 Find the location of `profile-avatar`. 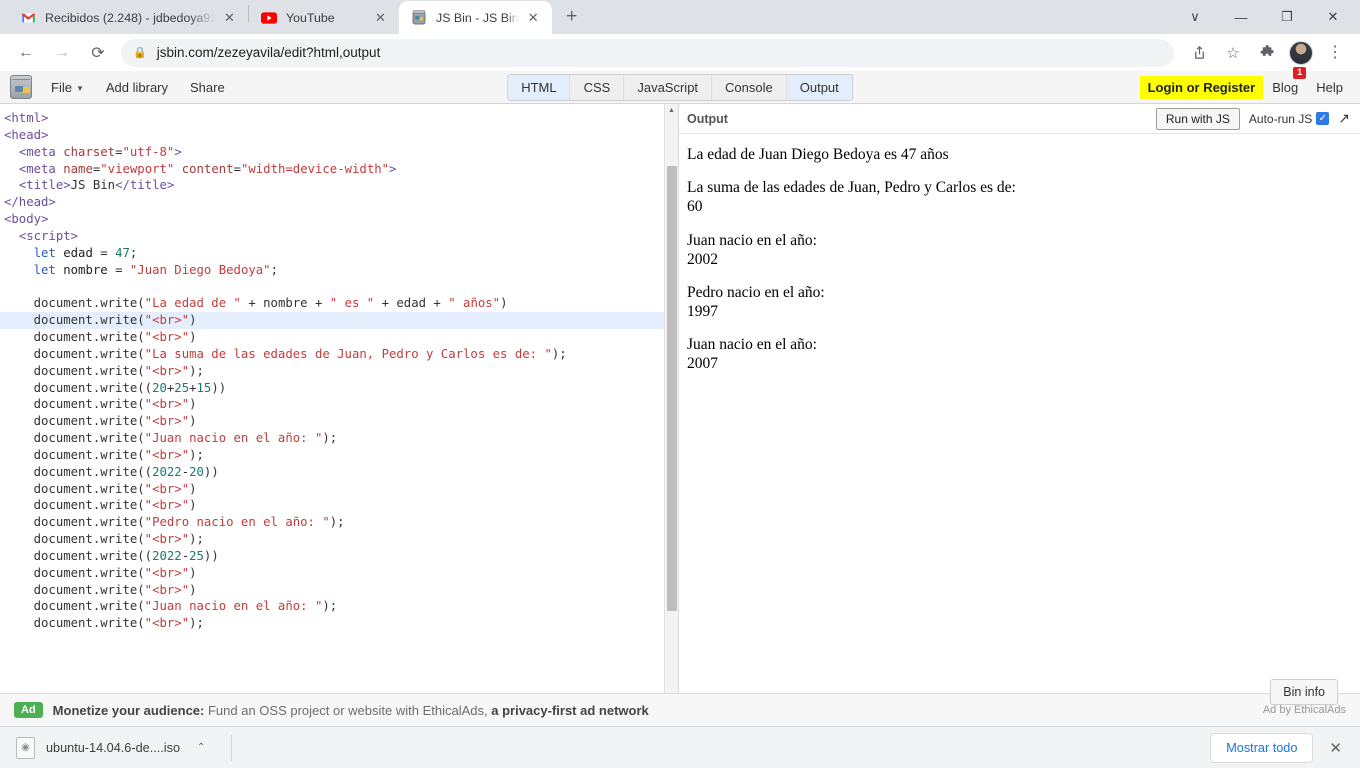

profile-avatar is located at coordinates (1301, 52).